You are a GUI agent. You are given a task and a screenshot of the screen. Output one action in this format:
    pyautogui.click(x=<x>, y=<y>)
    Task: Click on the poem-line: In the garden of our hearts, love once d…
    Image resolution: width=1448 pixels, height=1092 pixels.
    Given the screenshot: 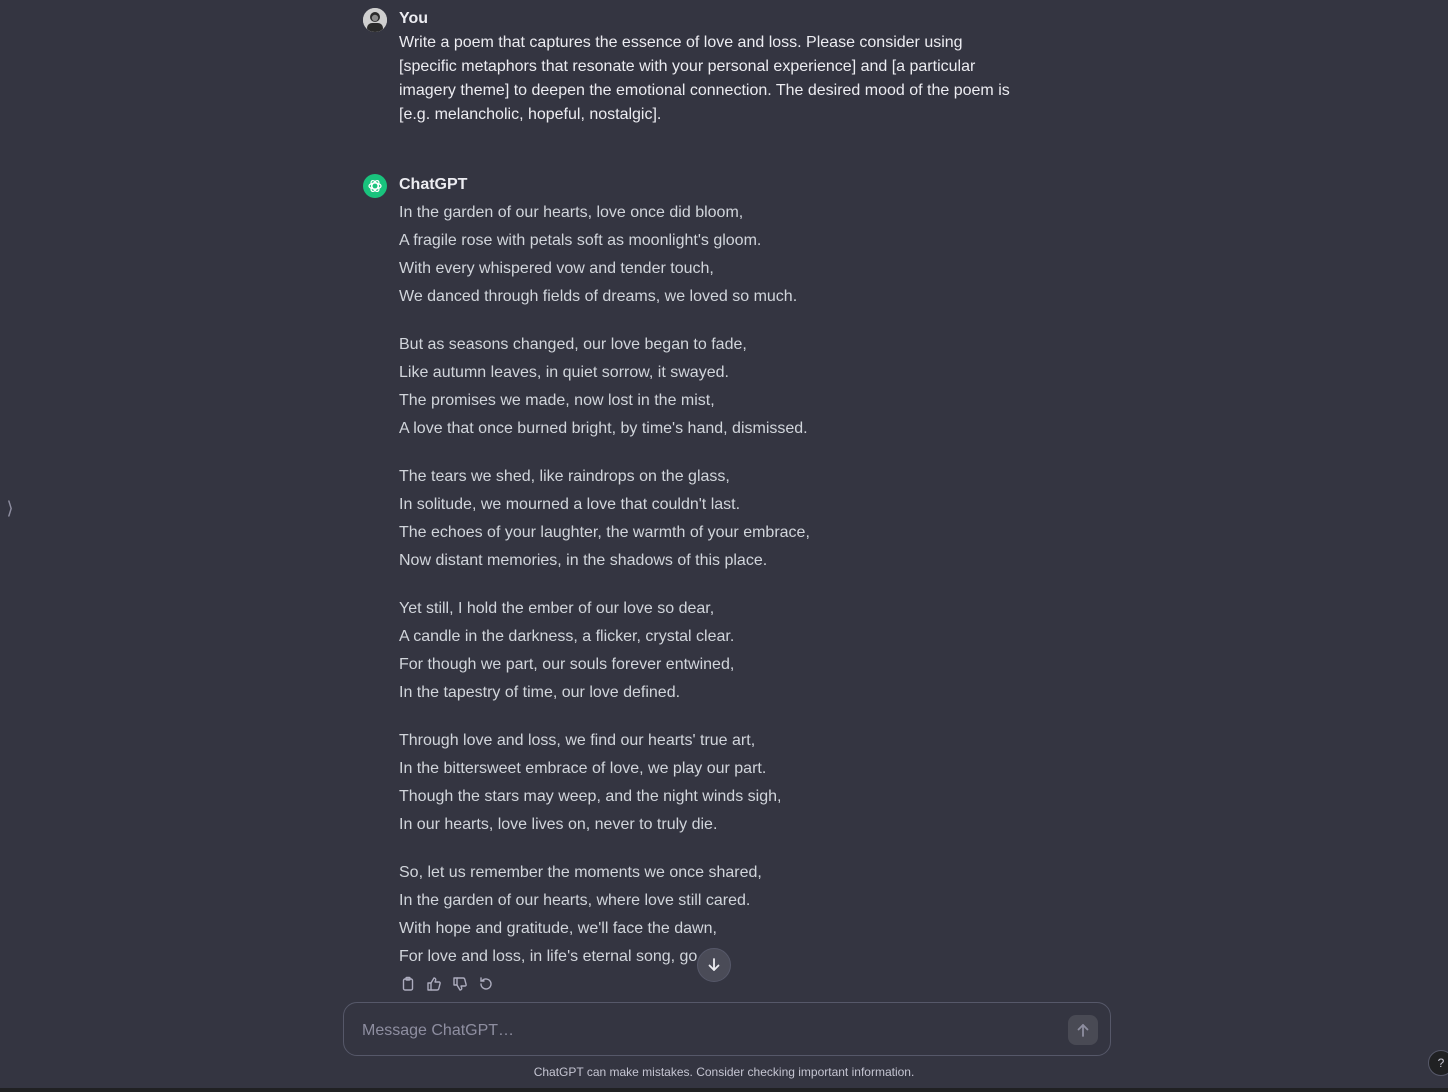 What is the action you would take?
    pyautogui.click(x=571, y=212)
    